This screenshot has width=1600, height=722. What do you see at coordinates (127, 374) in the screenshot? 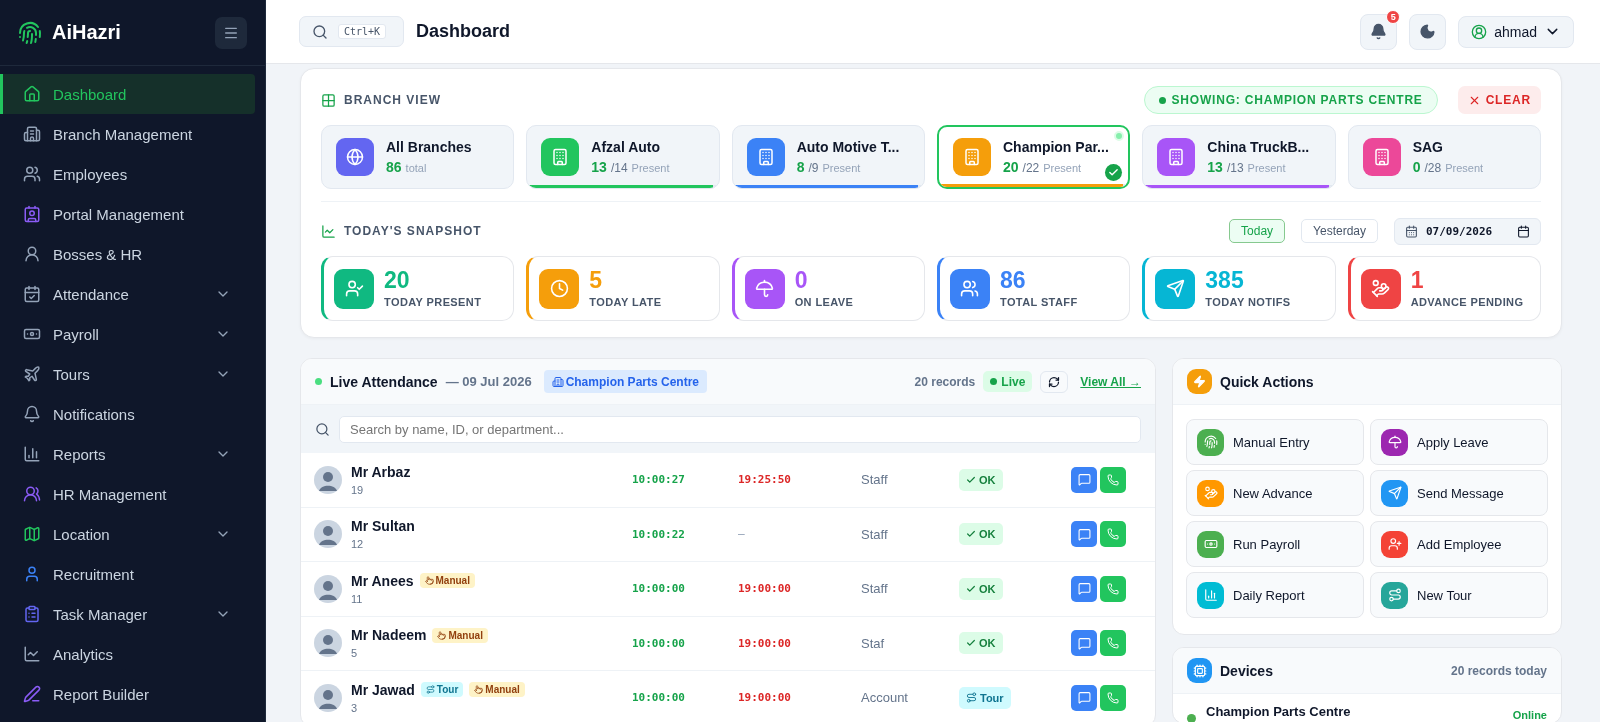
I see `sidebar-item: Tours` at bounding box center [127, 374].